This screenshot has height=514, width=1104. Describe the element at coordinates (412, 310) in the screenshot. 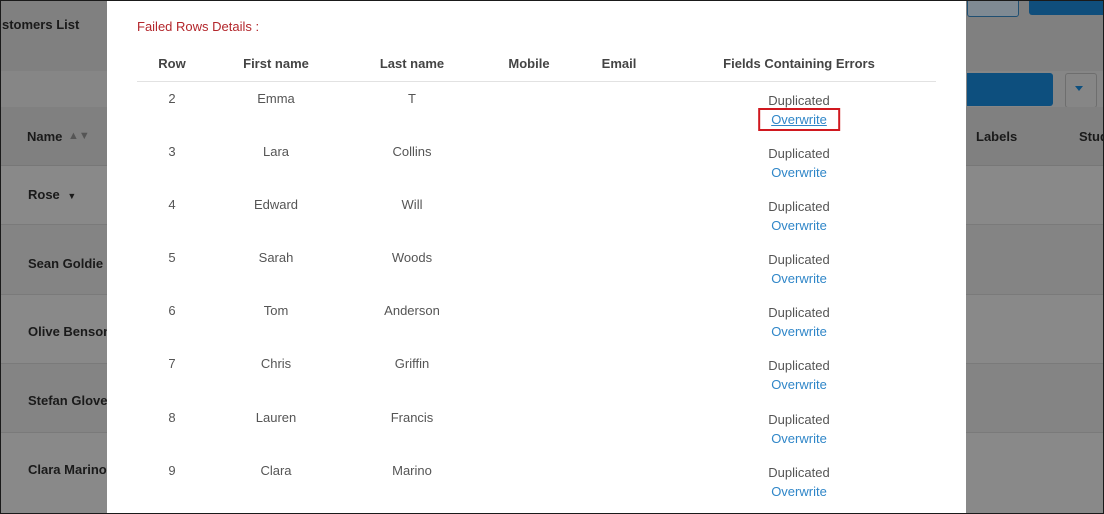

I see `last-name: Anderson` at that location.